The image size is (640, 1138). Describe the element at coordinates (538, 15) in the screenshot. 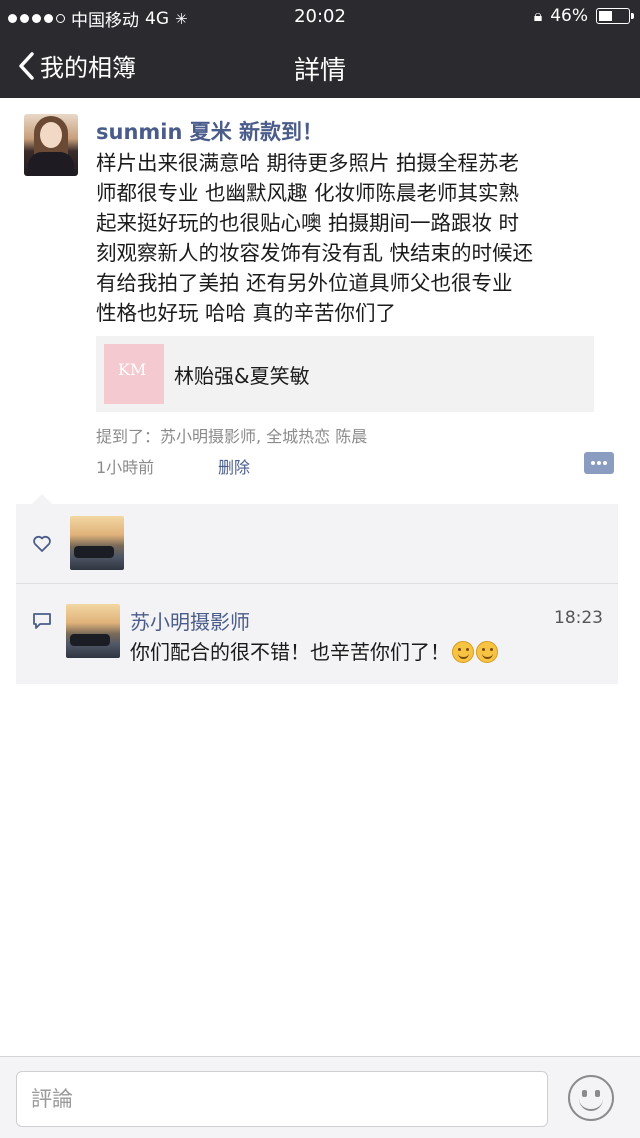

I see `orientation-lock-icon: 🔒︎` at that location.